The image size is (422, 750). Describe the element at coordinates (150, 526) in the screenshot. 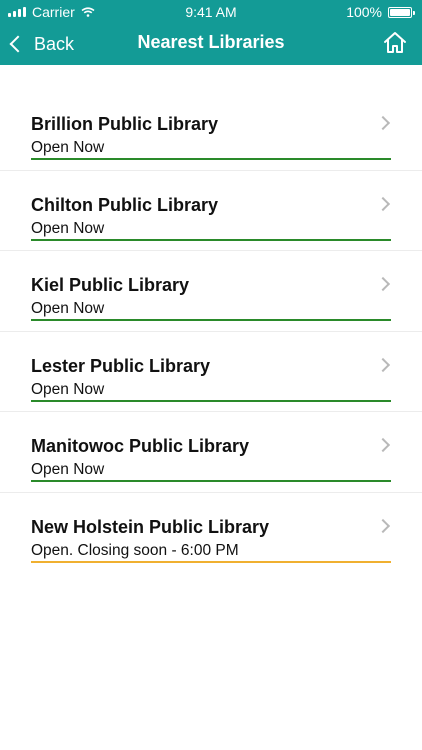

I see `library-name: New Holstein Public Library` at that location.